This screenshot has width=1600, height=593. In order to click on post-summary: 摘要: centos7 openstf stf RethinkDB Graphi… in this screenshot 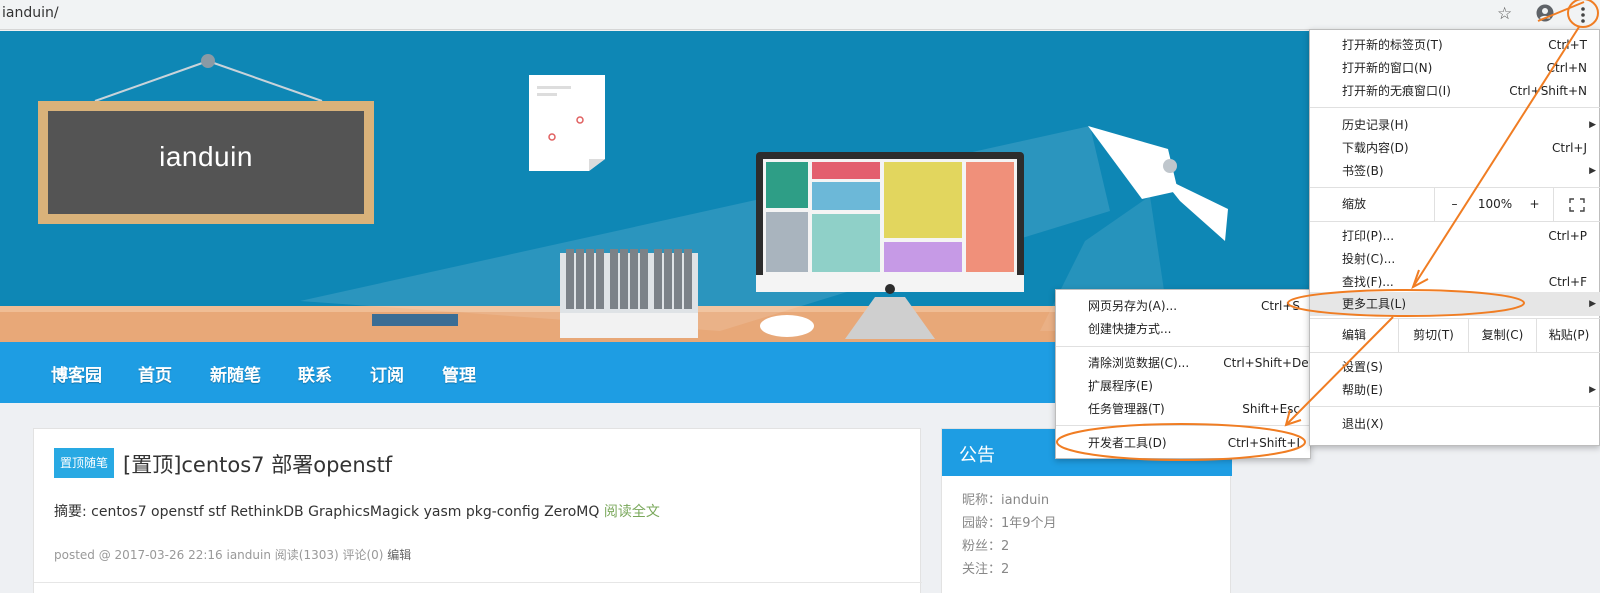, I will do `click(357, 511)`.